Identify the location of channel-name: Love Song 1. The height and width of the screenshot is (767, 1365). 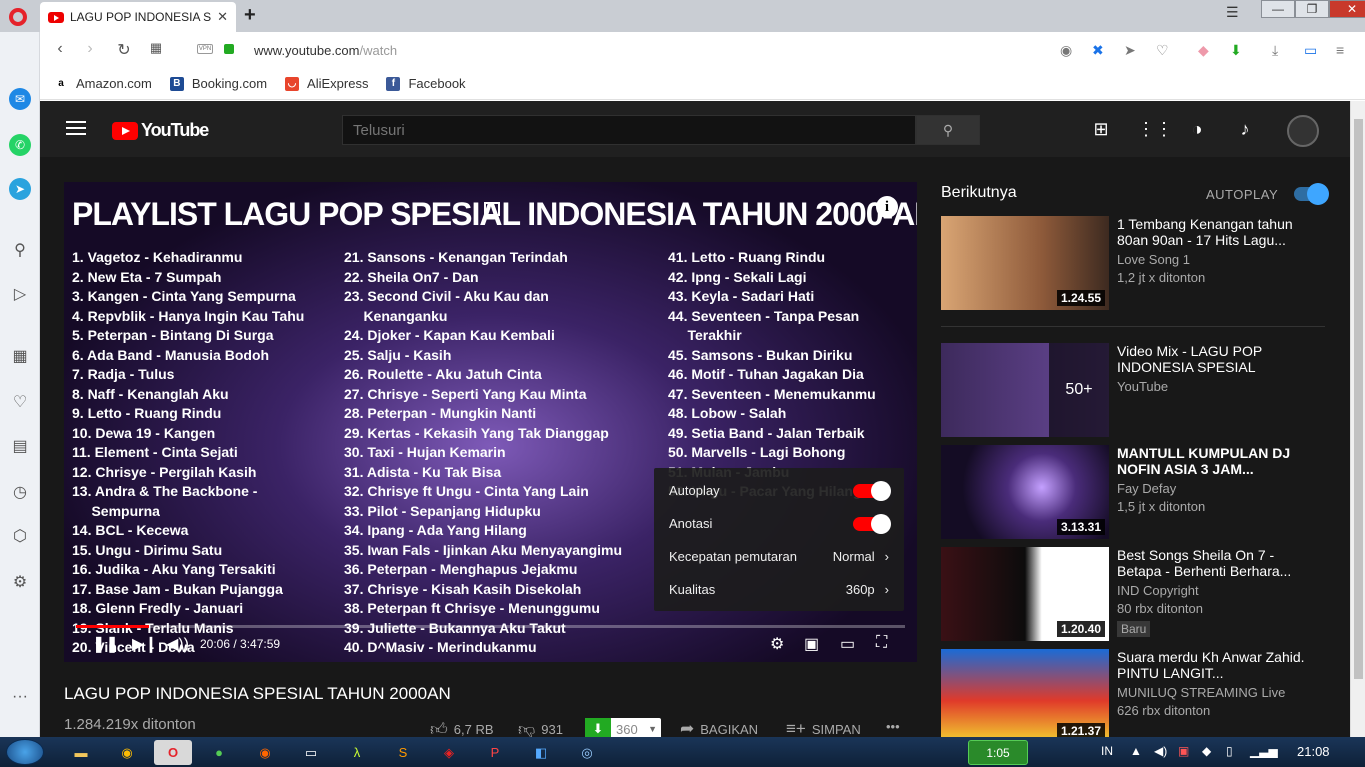
(1153, 259).